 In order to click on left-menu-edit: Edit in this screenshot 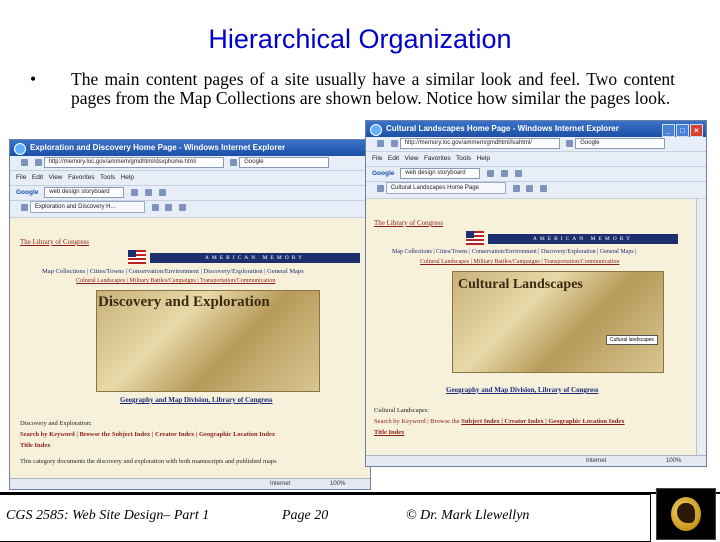, I will do `click(37, 177)`.